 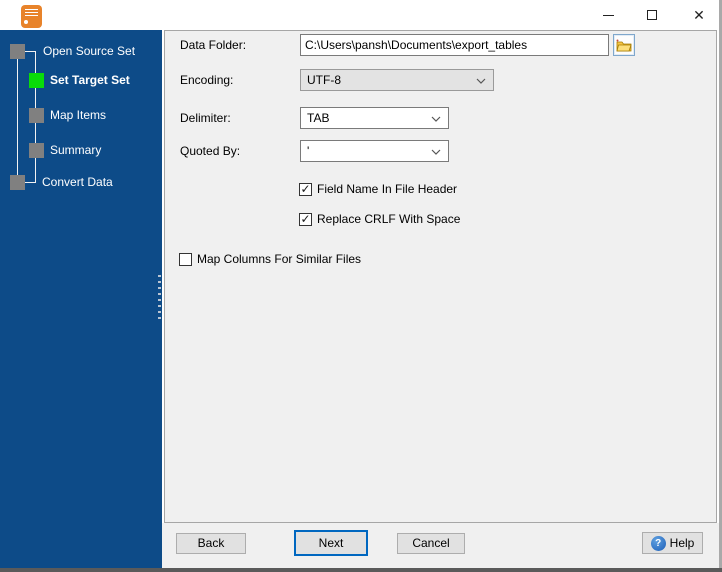 What do you see at coordinates (36, 80) in the screenshot?
I see `step-marker-set-target-set` at bounding box center [36, 80].